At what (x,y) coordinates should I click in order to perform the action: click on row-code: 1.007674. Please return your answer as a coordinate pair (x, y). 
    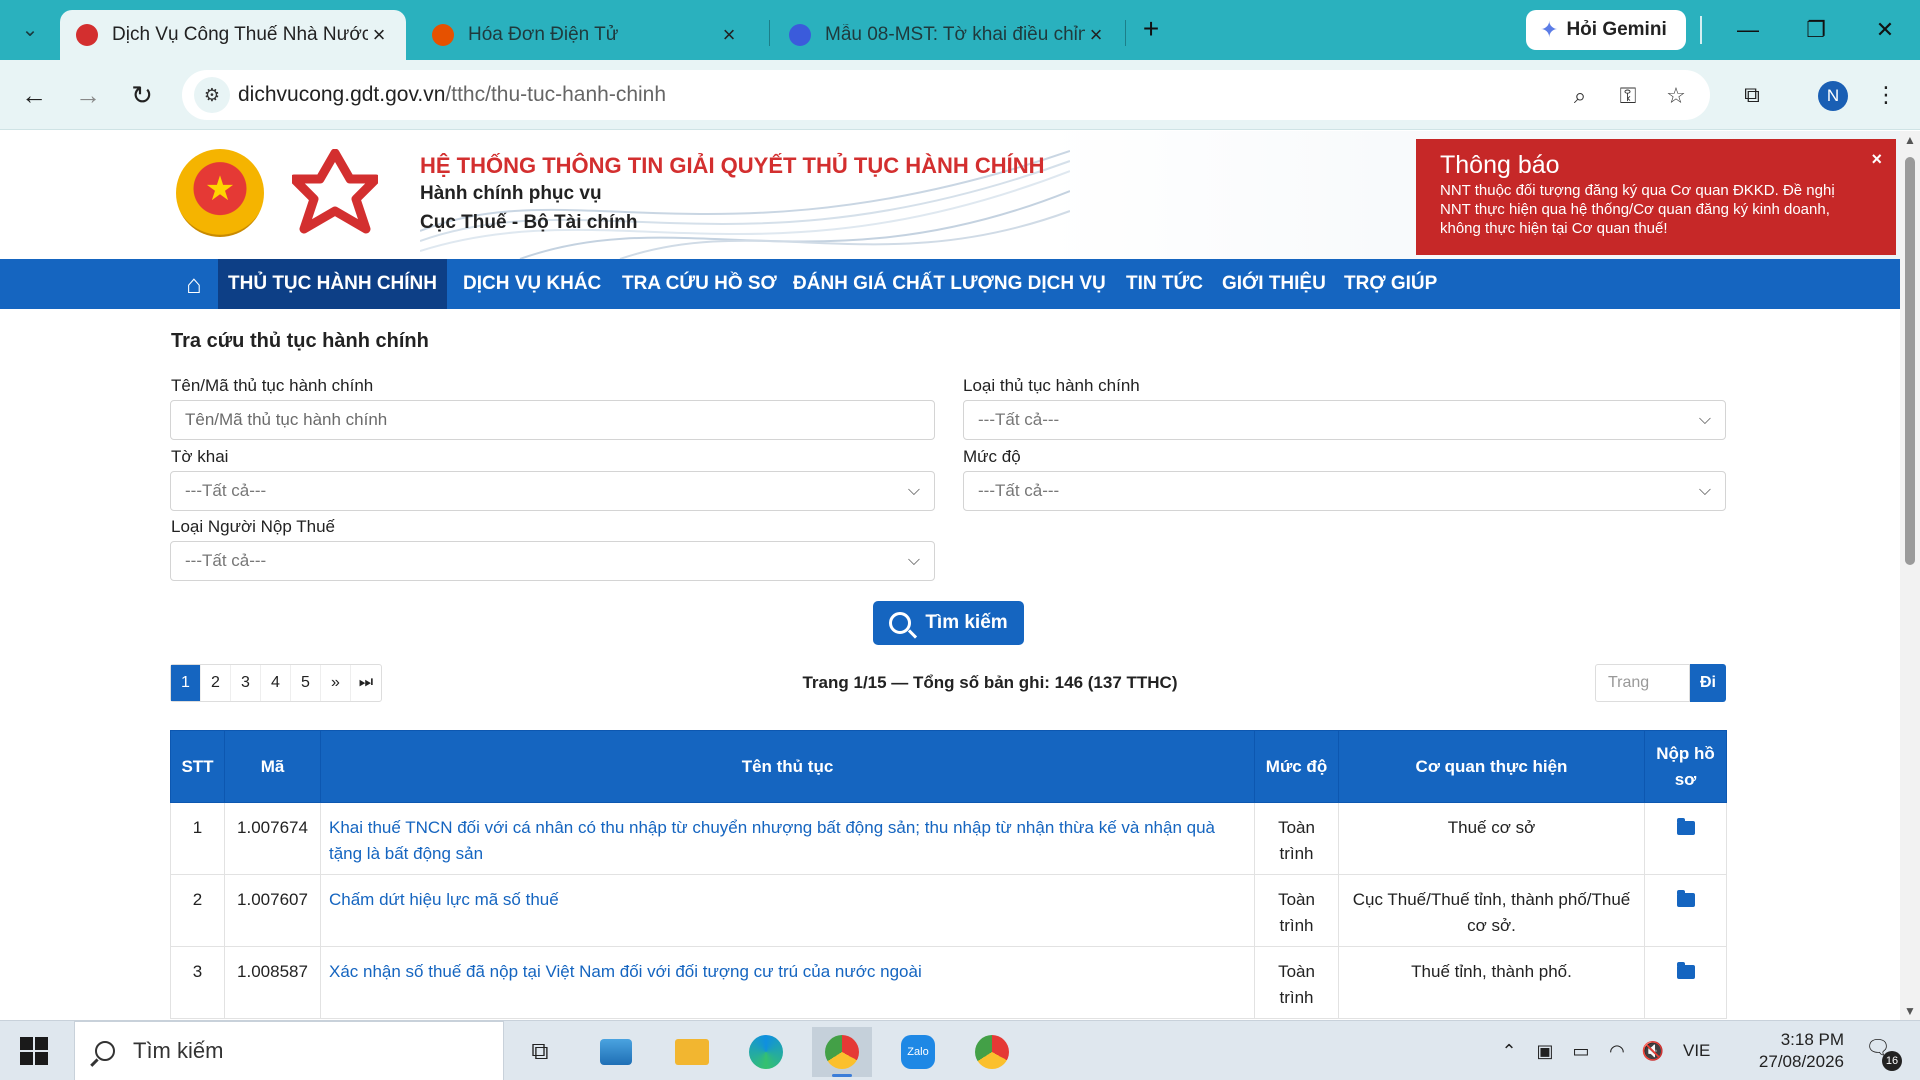
    Looking at the image, I should click on (272, 838).